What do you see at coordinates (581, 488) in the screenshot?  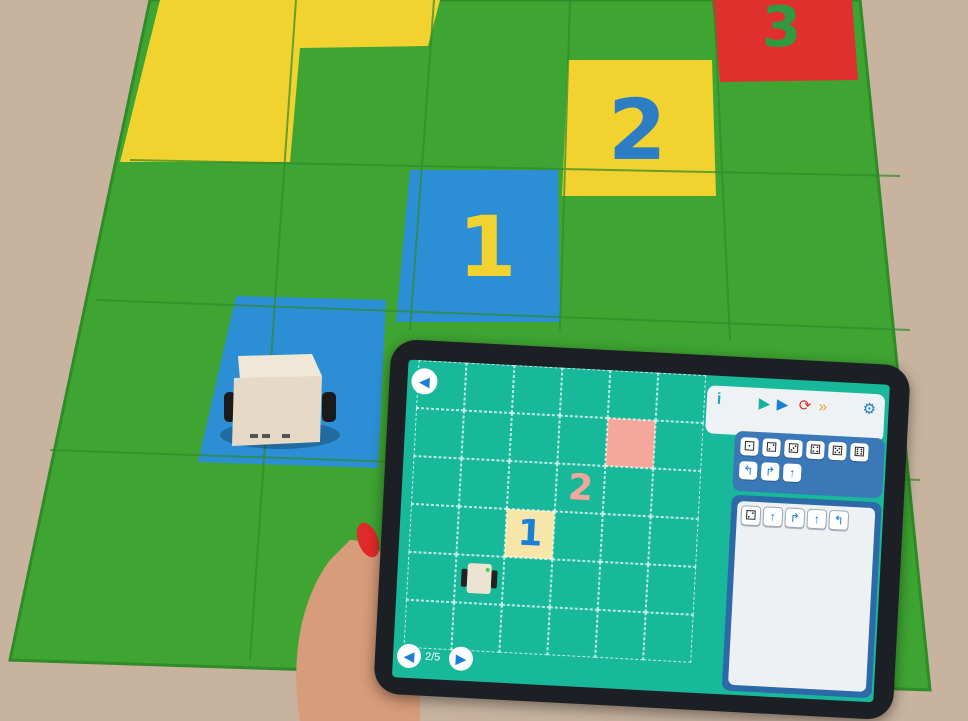 I see `board-number-2: 2` at bounding box center [581, 488].